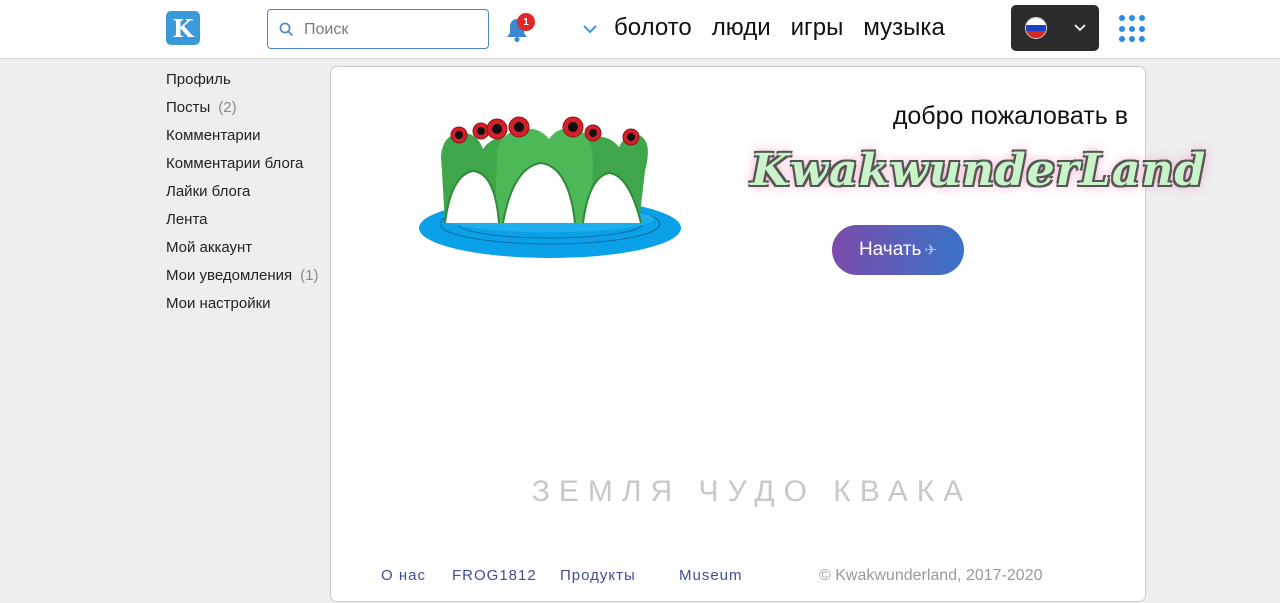 Image resolution: width=1280 pixels, height=603 pixels. I want to click on rocket-icon: ✈, so click(931, 250).